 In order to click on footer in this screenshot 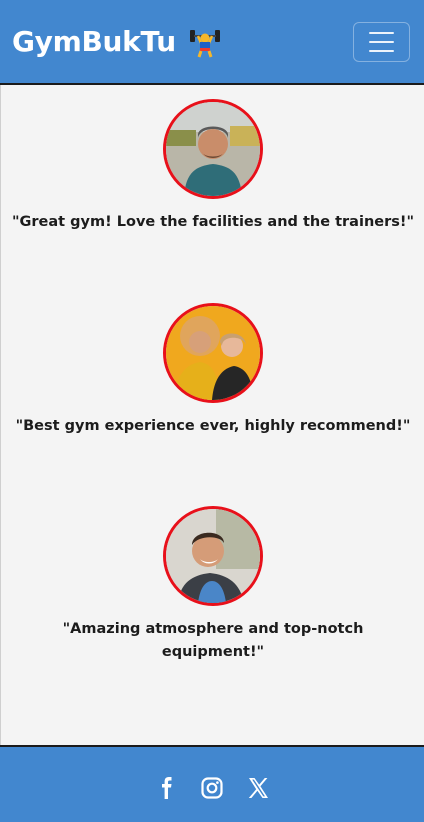, I will do `click(212, 783)`.